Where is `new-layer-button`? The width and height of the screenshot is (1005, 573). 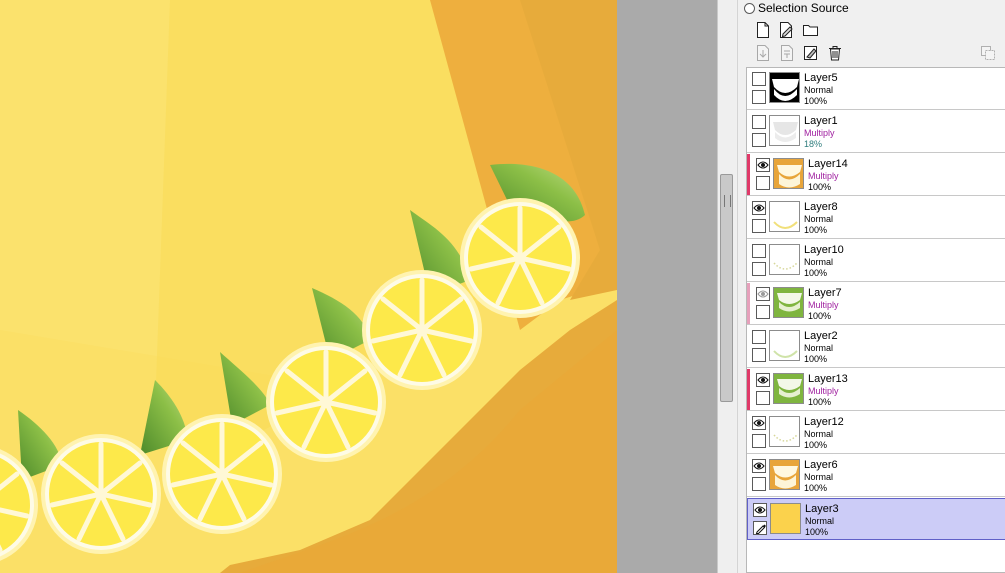 new-layer-button is located at coordinates (763, 30).